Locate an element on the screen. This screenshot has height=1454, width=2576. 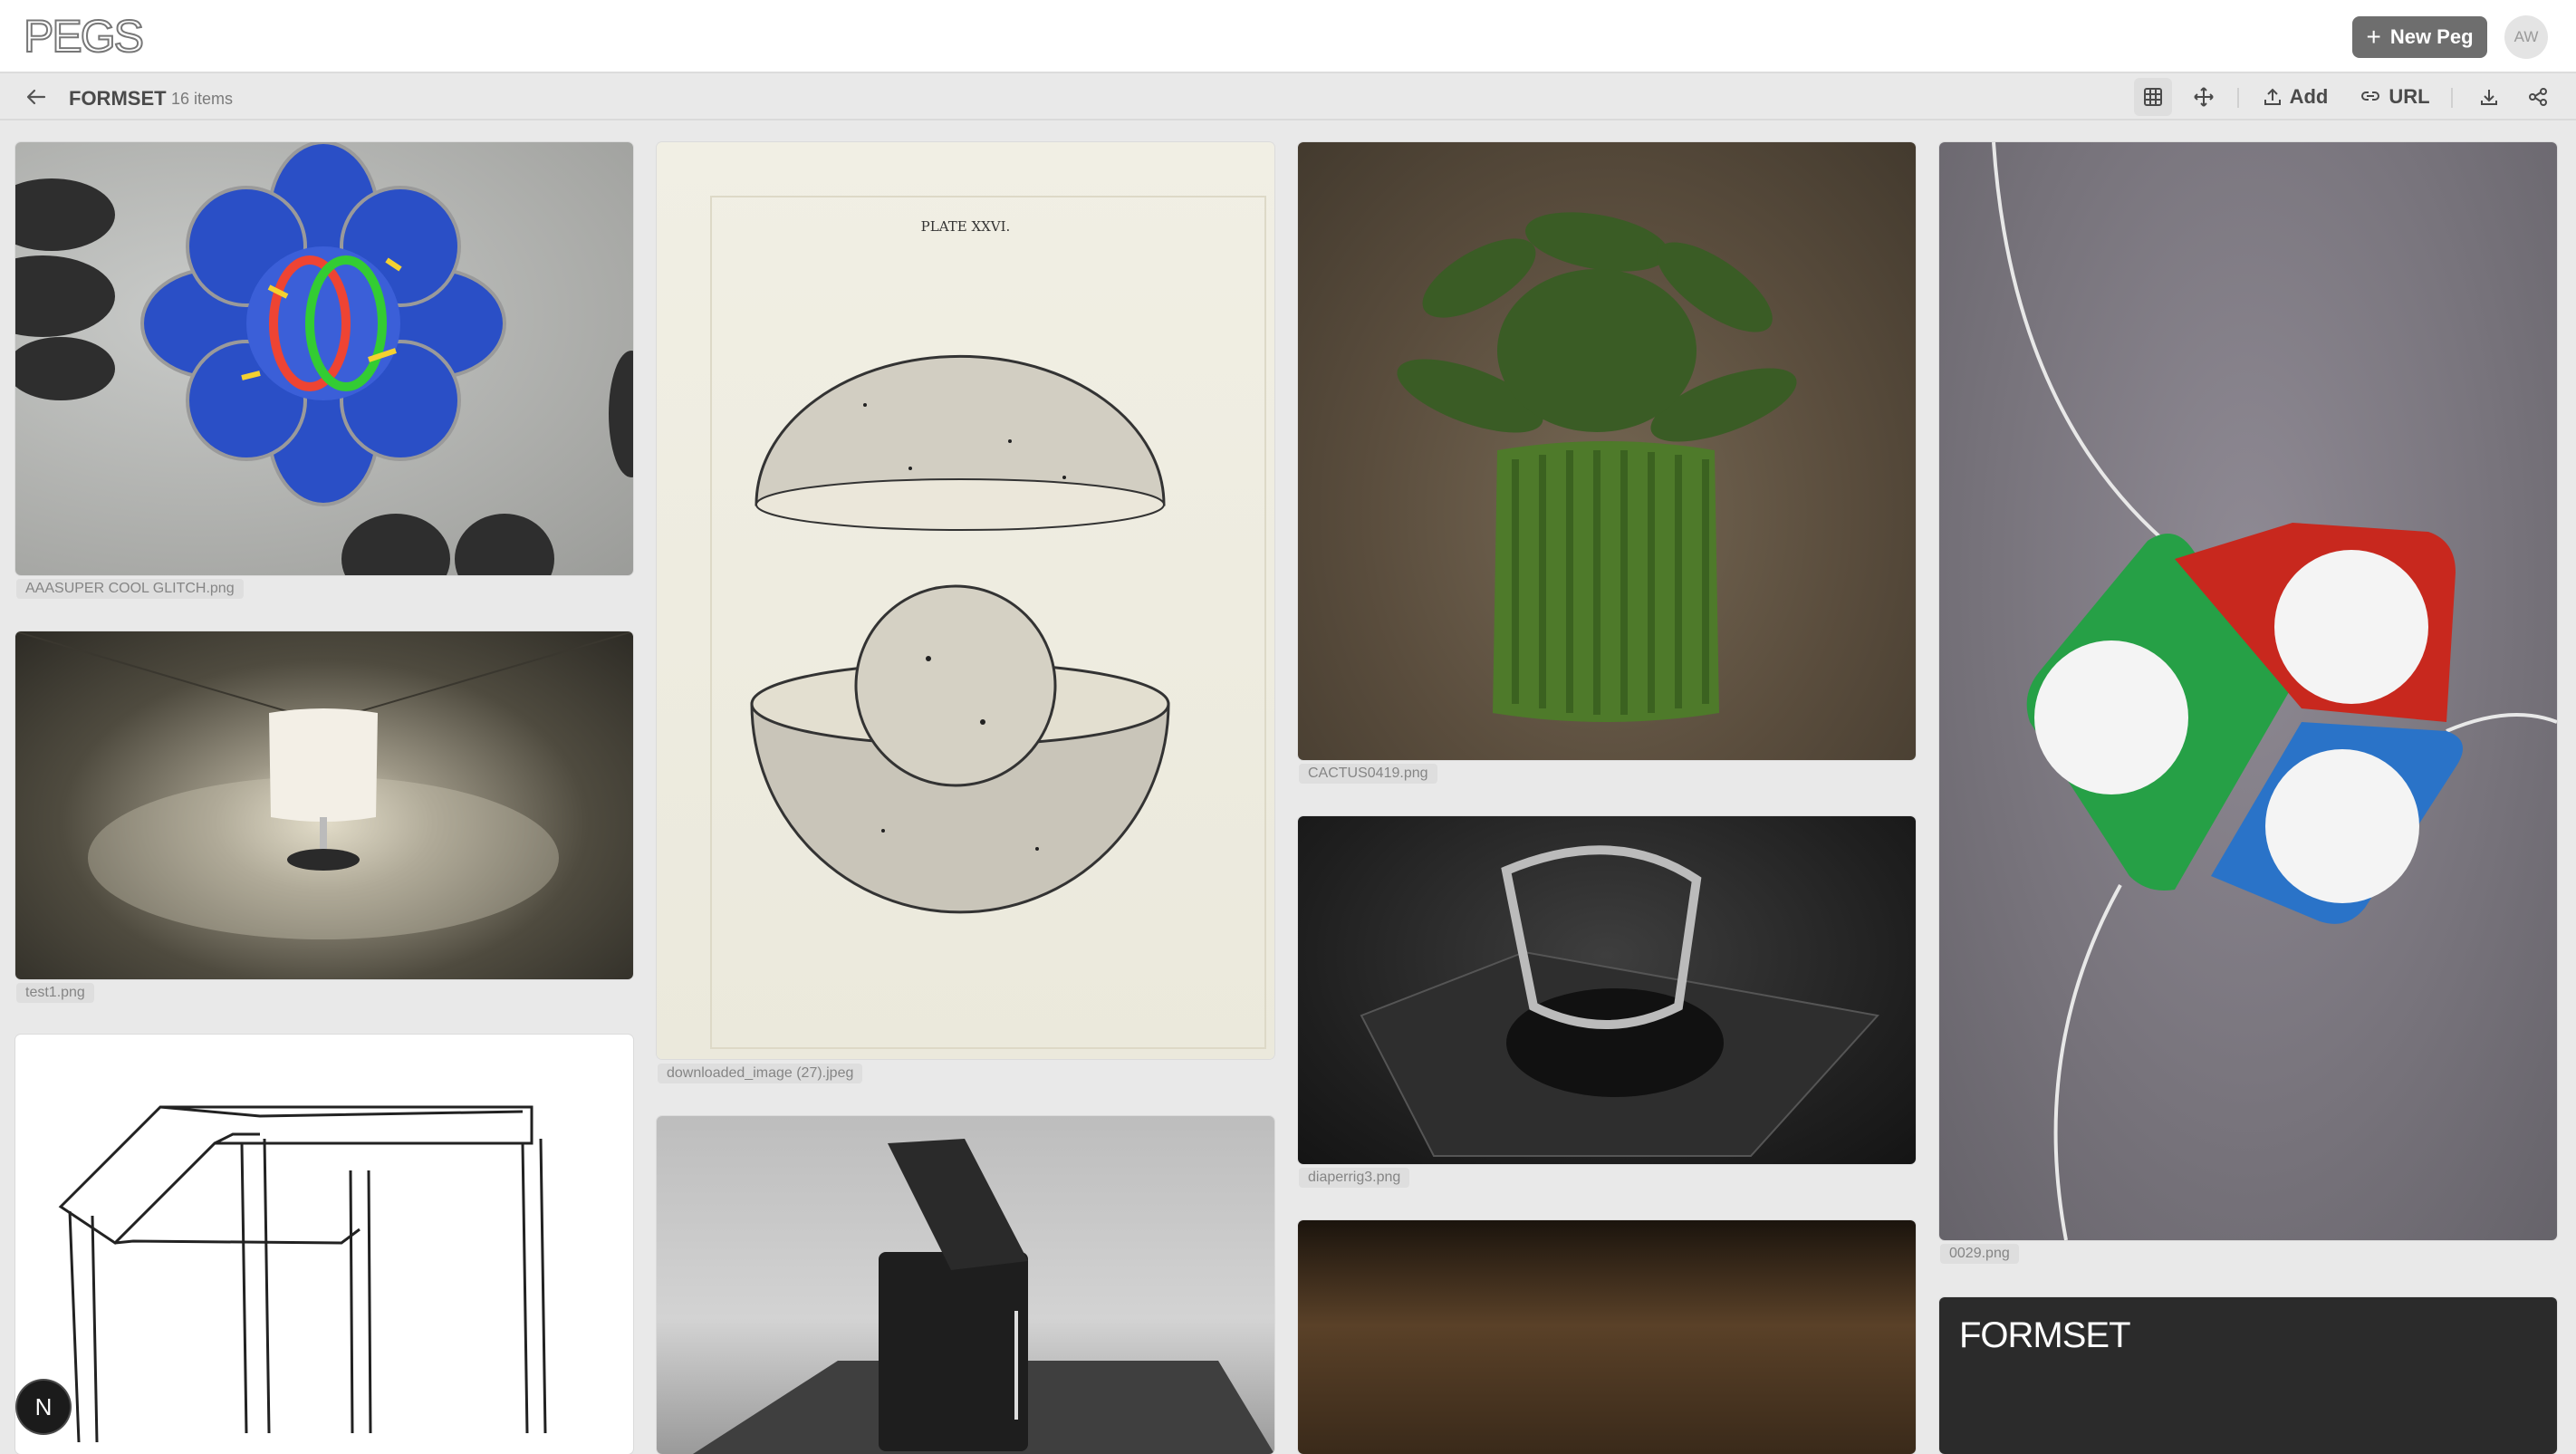
card-caption: CACTUS0419.png is located at coordinates (1368, 774).